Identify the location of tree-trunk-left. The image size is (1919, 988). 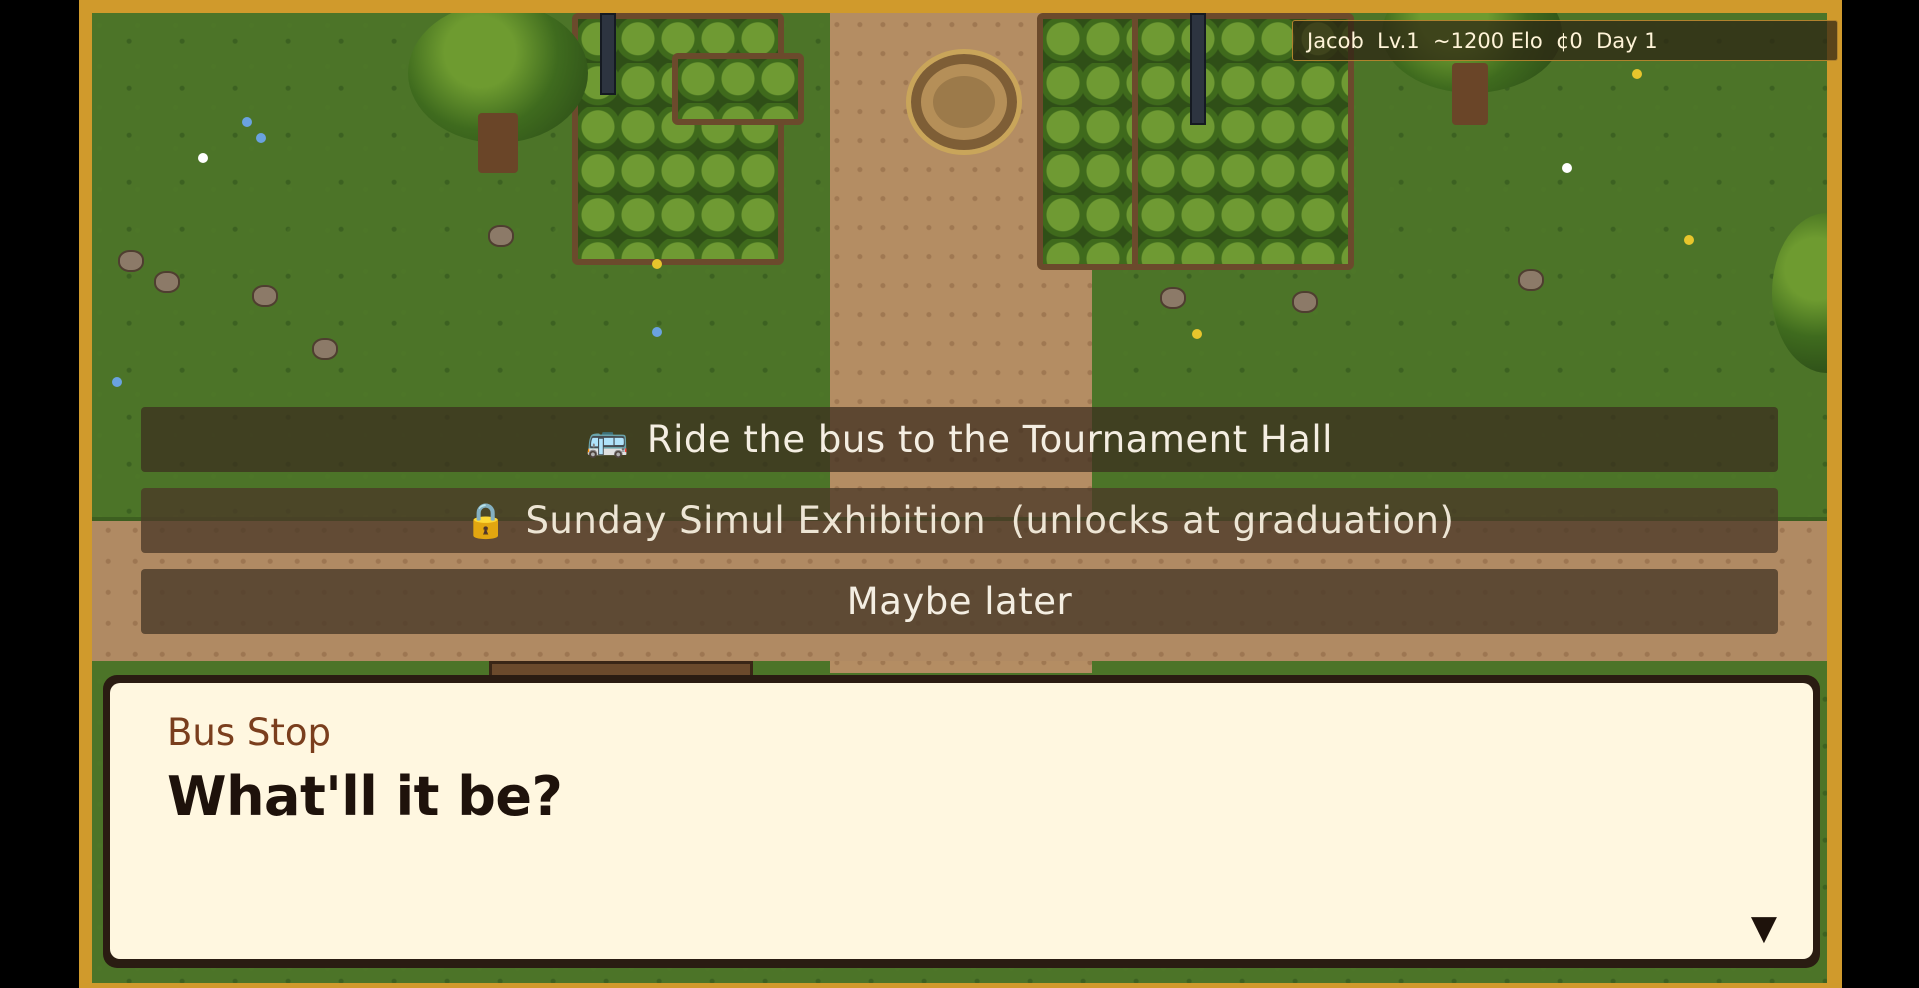
(498, 143).